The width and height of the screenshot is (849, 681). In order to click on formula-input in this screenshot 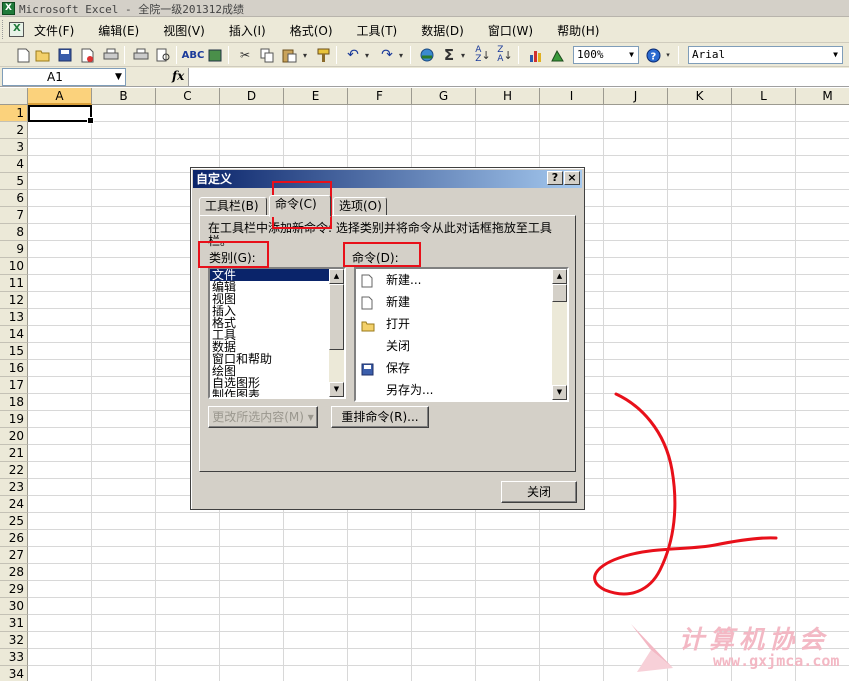, I will do `click(518, 77)`.